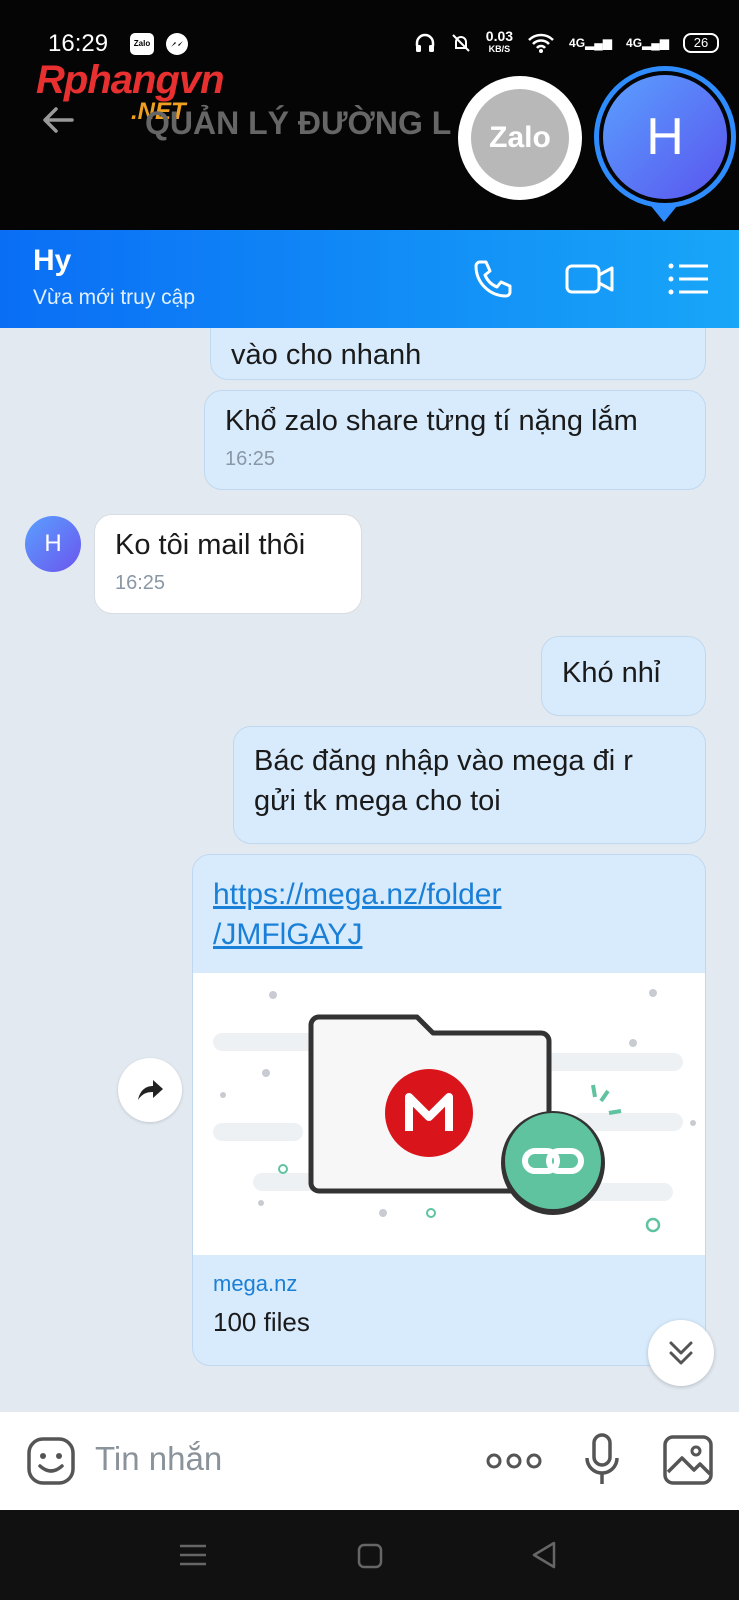 This screenshot has height=1600, width=739. I want to click on zalo-notification-icon: Zalo, so click(142, 44).